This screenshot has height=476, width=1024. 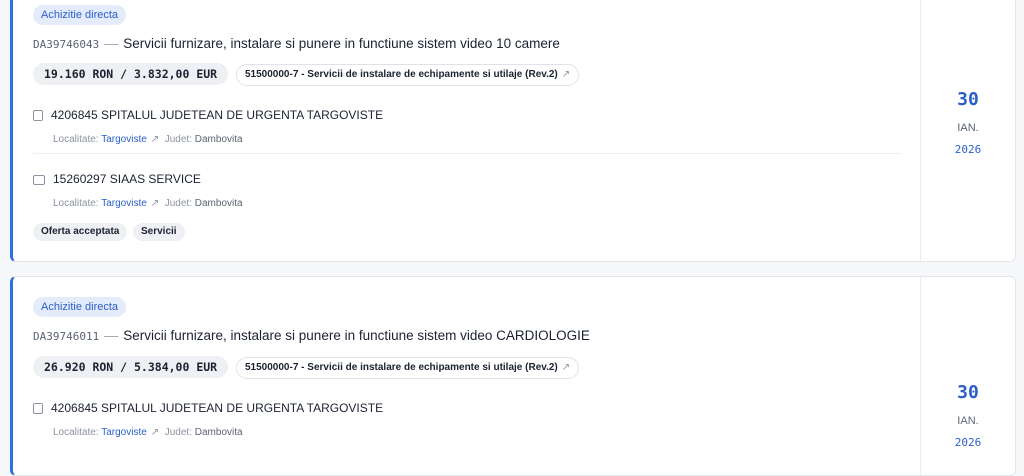 I want to click on category-tag: Servicii, so click(x=159, y=232).